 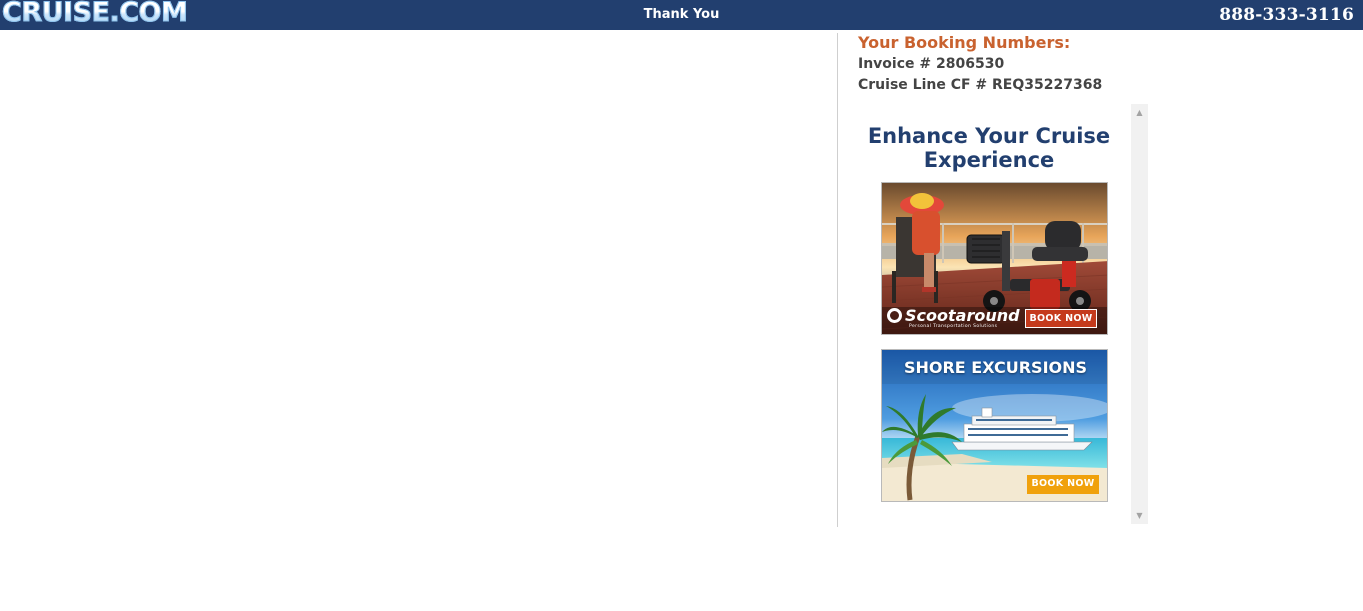 I want to click on booking-numbers-heading: Your Booking Numbers:, so click(x=964, y=42).